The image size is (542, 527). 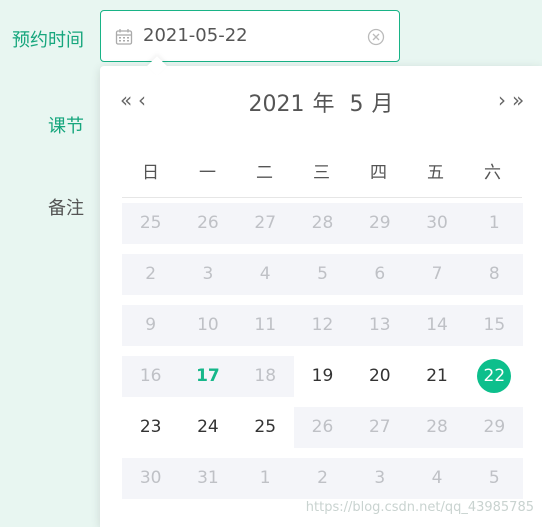 What do you see at coordinates (208, 325) in the screenshot?
I see `day-cell: 10` at bounding box center [208, 325].